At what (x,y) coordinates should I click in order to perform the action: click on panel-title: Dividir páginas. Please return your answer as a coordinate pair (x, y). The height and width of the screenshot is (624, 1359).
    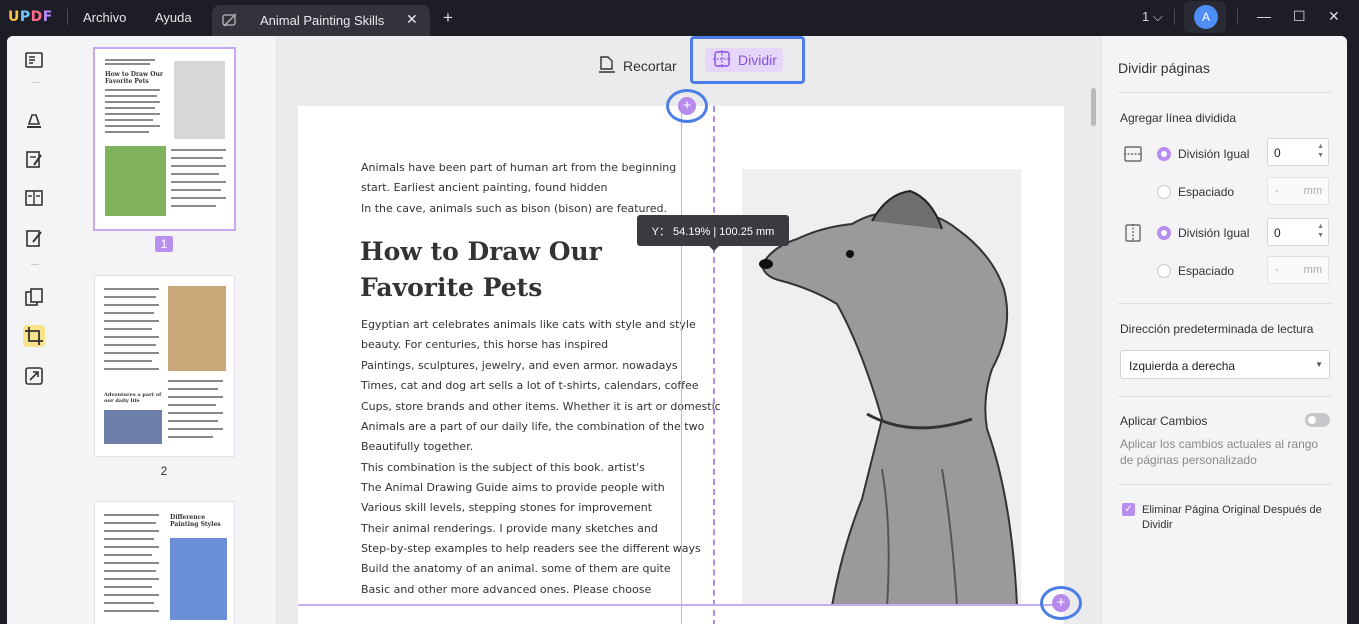
    Looking at the image, I should click on (1164, 68).